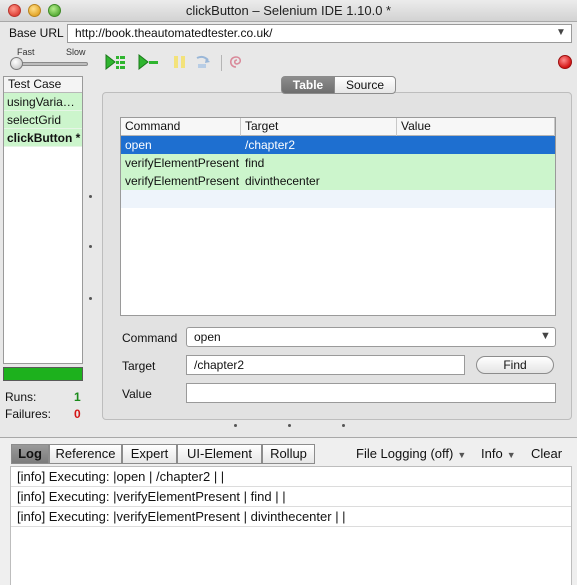 The image size is (577, 585). What do you see at coordinates (85, 454) in the screenshot?
I see `tab-reference: Reference` at bounding box center [85, 454].